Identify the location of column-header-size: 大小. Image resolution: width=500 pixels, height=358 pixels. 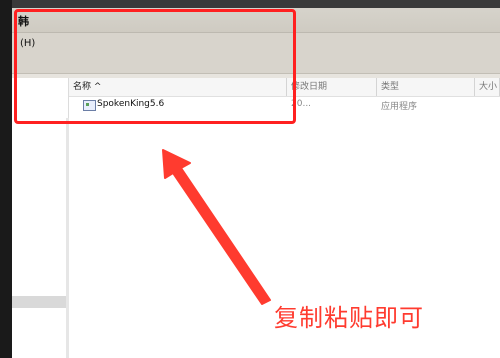
(487, 87).